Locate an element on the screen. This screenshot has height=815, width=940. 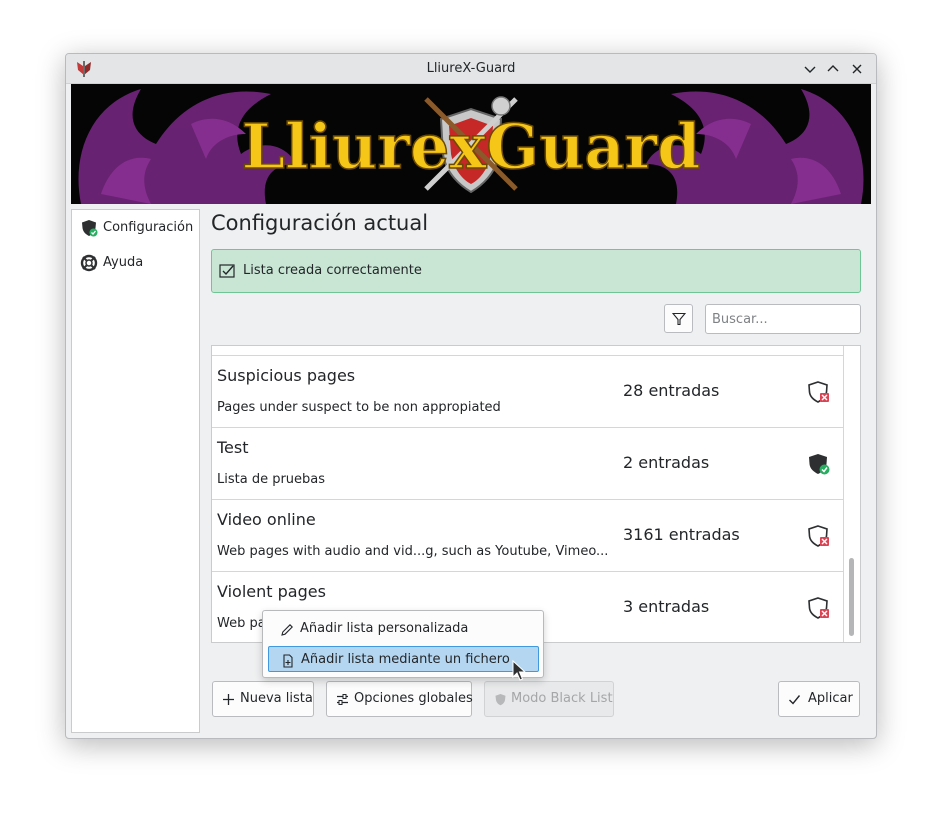
list-entry-count: 2 entradas is located at coordinates (666, 462).